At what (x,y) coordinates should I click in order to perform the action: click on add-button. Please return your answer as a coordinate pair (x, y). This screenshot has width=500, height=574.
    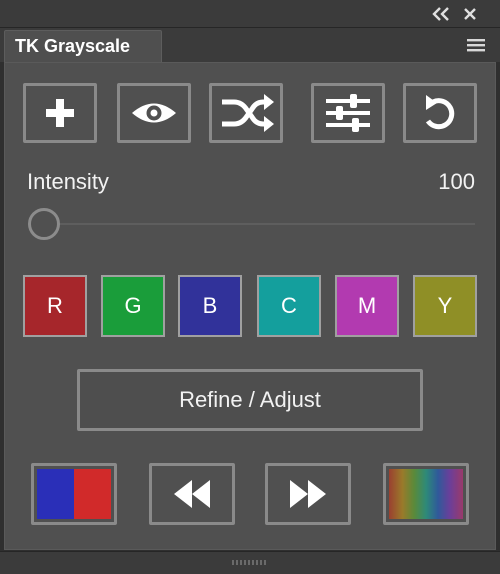
    Looking at the image, I should click on (60, 113).